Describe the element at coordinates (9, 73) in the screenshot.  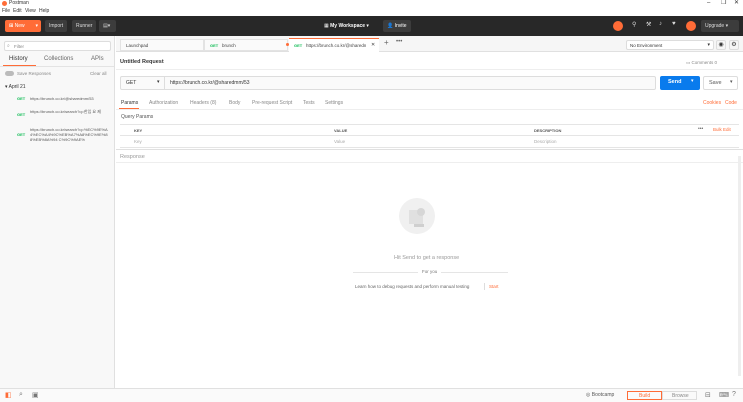
I see `save-responses-toggle` at that location.